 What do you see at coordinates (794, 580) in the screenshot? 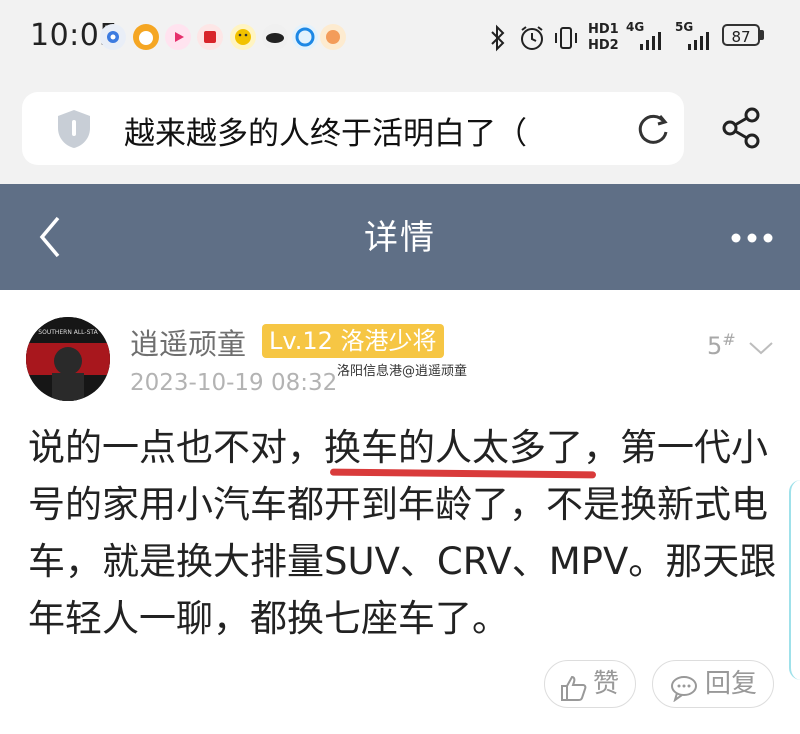
I see `edge-handle` at bounding box center [794, 580].